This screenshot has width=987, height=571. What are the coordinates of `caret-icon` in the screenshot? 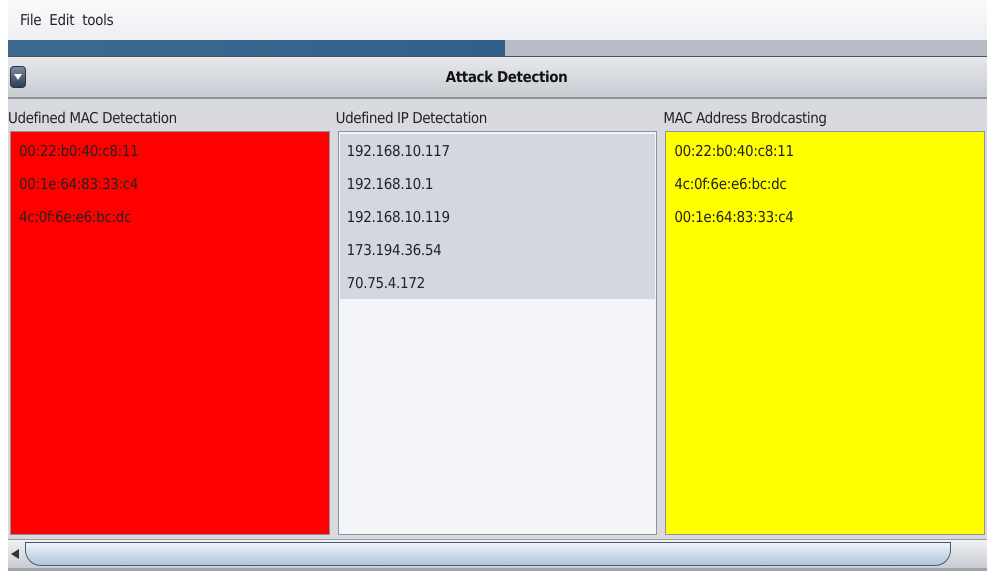 It's located at (18, 77).